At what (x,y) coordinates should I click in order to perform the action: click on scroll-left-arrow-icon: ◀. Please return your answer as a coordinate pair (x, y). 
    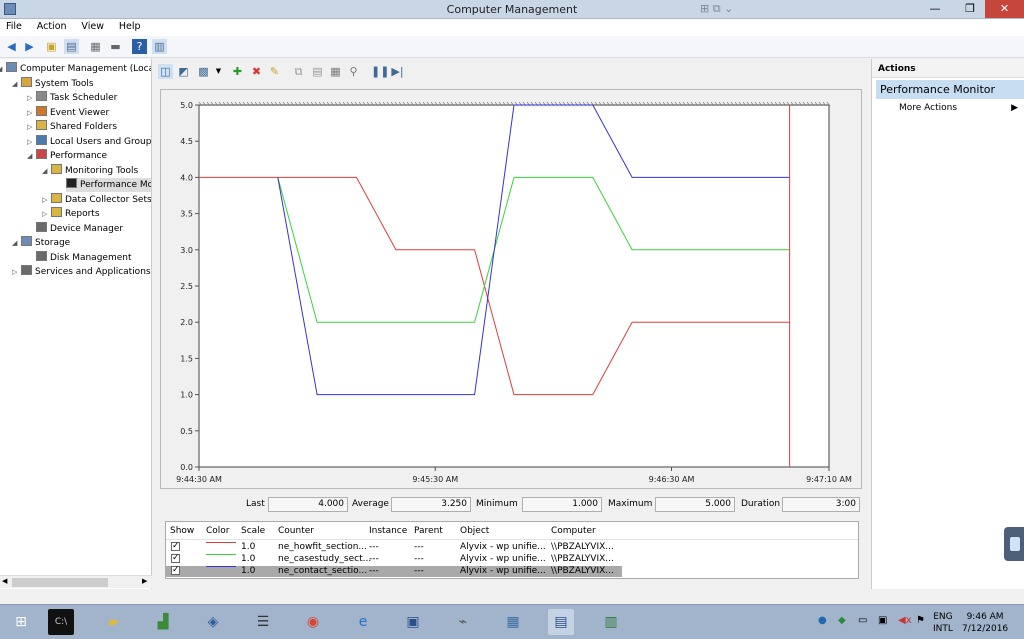
    Looking at the image, I should click on (4, 581).